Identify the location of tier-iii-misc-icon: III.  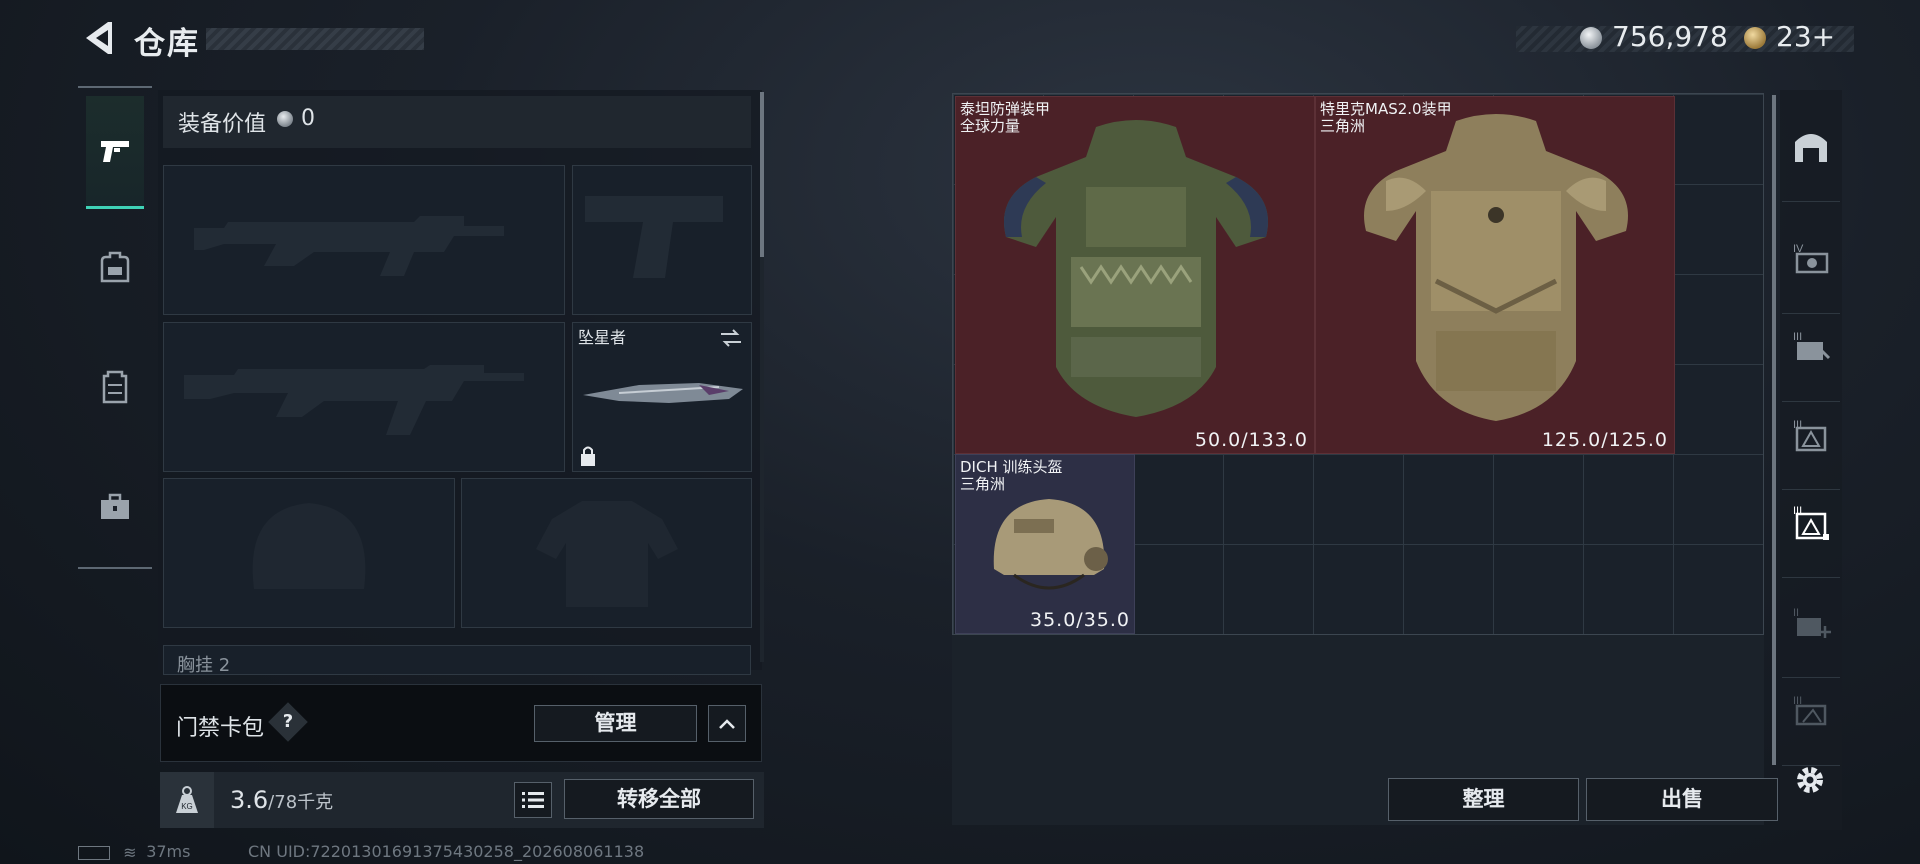
(1810, 710).